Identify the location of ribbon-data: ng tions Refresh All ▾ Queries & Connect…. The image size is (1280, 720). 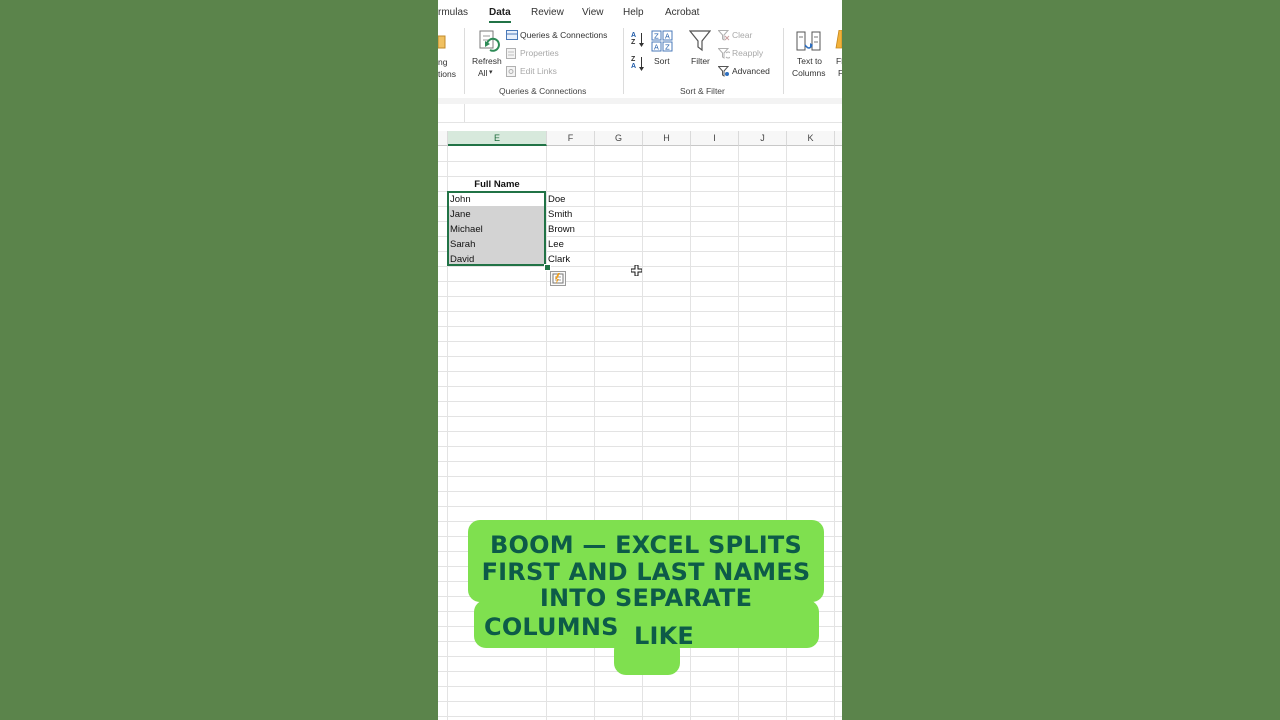
(640, 61).